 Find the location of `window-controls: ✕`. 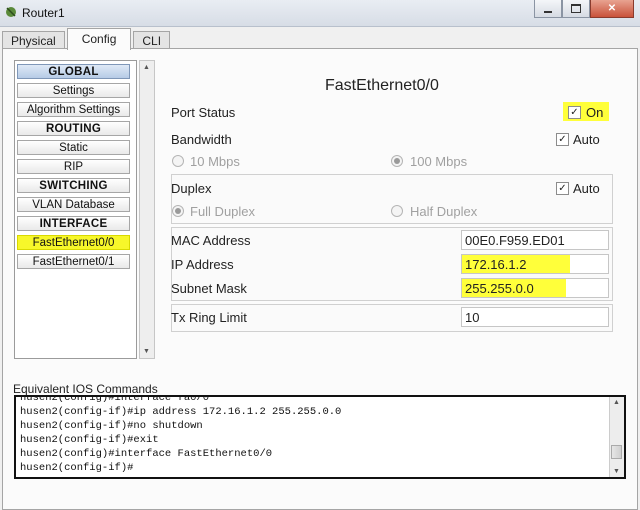

window-controls: ✕ is located at coordinates (584, 9).